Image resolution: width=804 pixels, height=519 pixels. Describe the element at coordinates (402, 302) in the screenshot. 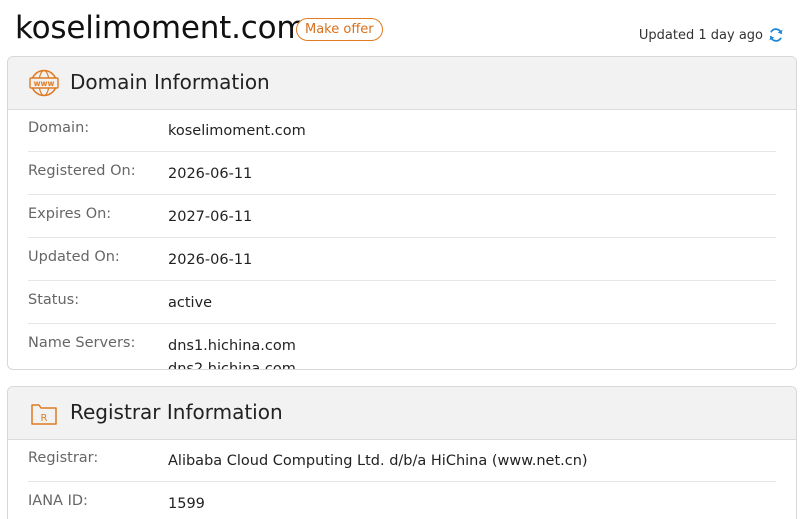

I see `info-row-status: Status: active` at that location.